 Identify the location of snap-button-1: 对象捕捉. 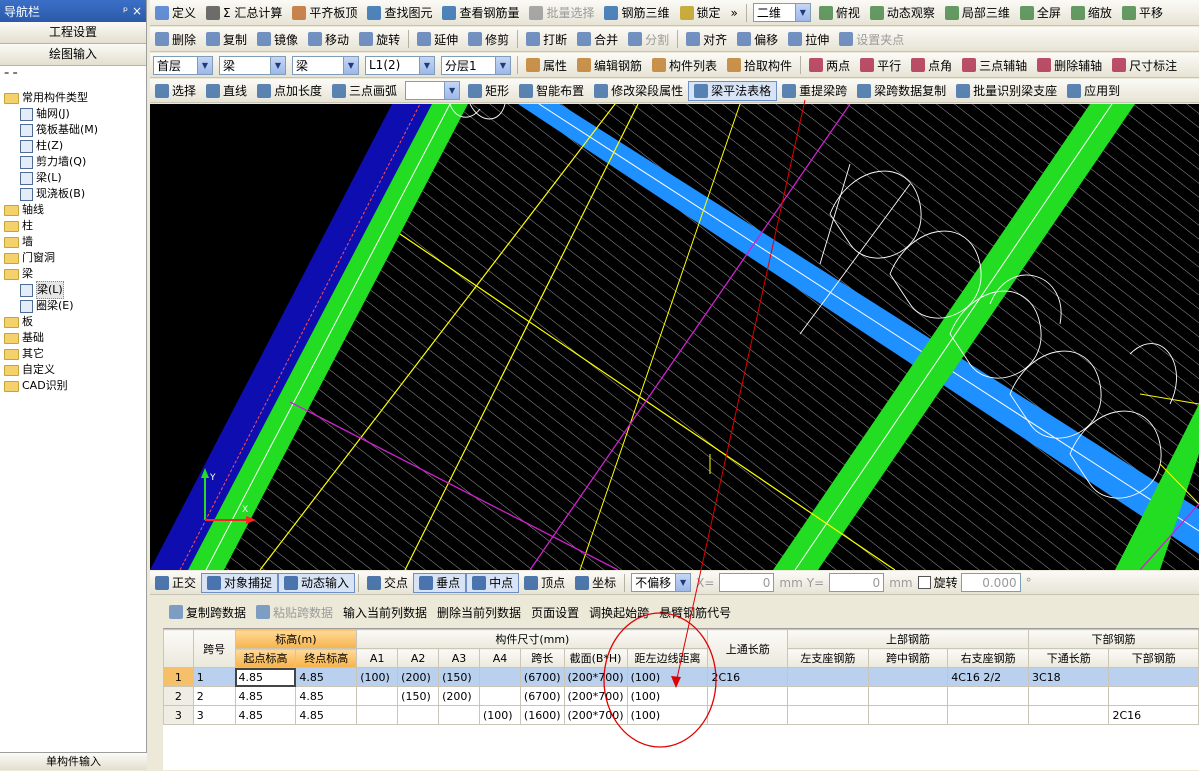
(240, 582).